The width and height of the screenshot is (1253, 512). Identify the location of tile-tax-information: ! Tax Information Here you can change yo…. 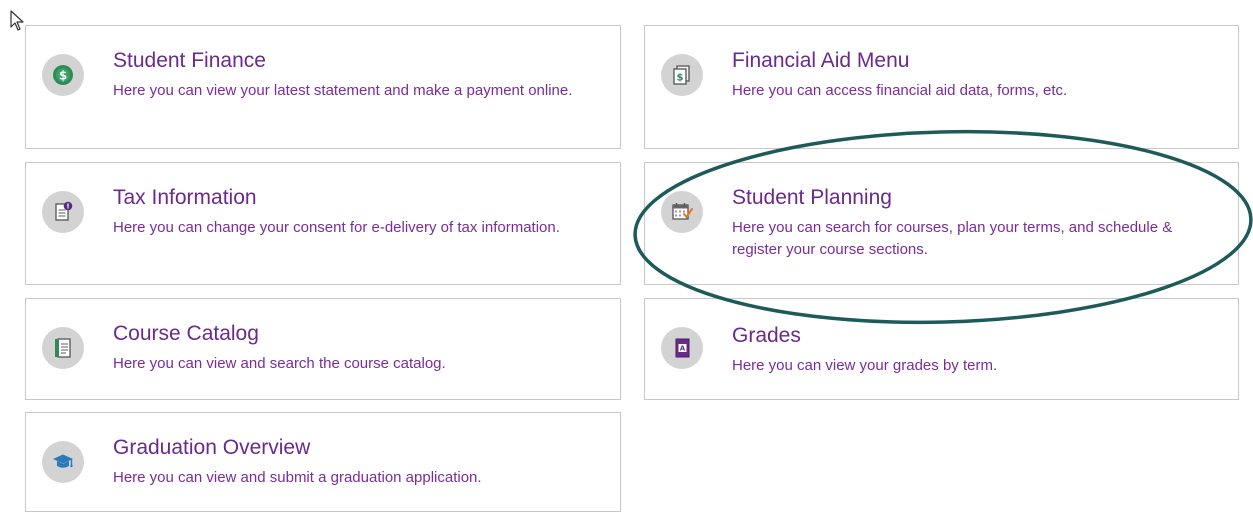
(323, 223).